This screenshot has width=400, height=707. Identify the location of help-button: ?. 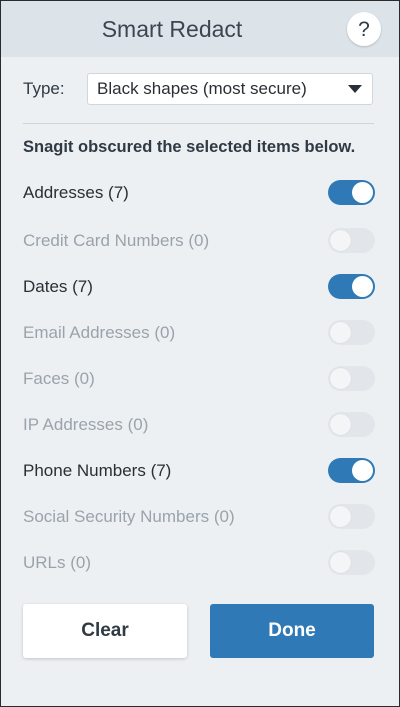
(364, 29).